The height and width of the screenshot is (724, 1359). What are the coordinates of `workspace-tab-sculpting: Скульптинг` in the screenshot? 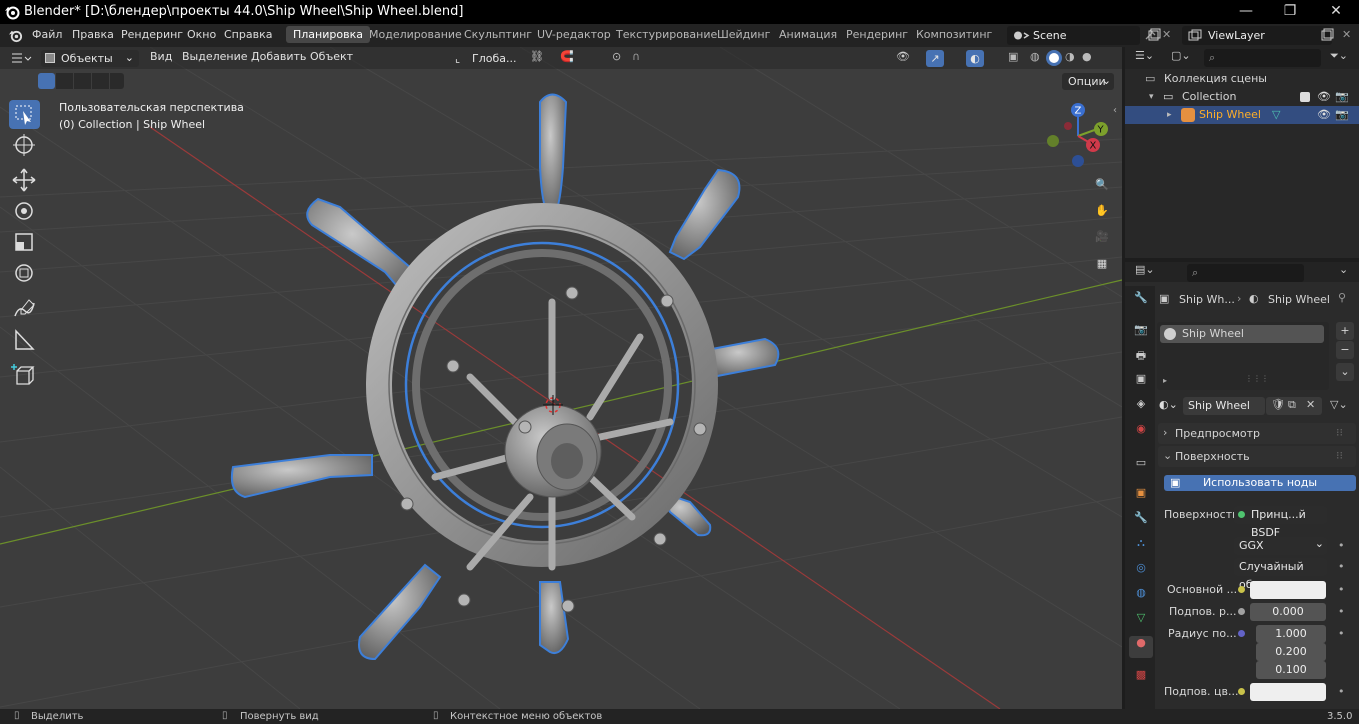 It's located at (498, 34).